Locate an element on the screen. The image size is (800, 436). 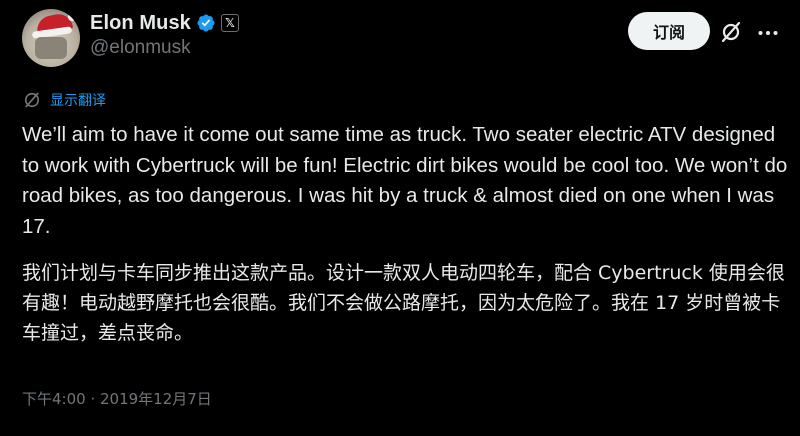
show-translation-link: 显示翻译 is located at coordinates (64, 100).